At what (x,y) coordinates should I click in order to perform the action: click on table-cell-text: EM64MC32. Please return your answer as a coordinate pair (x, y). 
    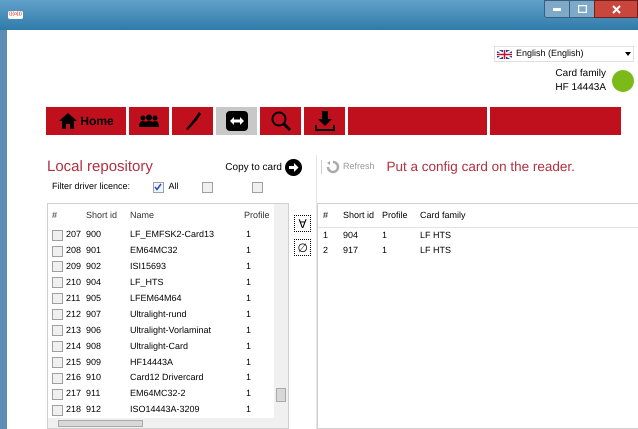
    Looking at the image, I should click on (154, 251).